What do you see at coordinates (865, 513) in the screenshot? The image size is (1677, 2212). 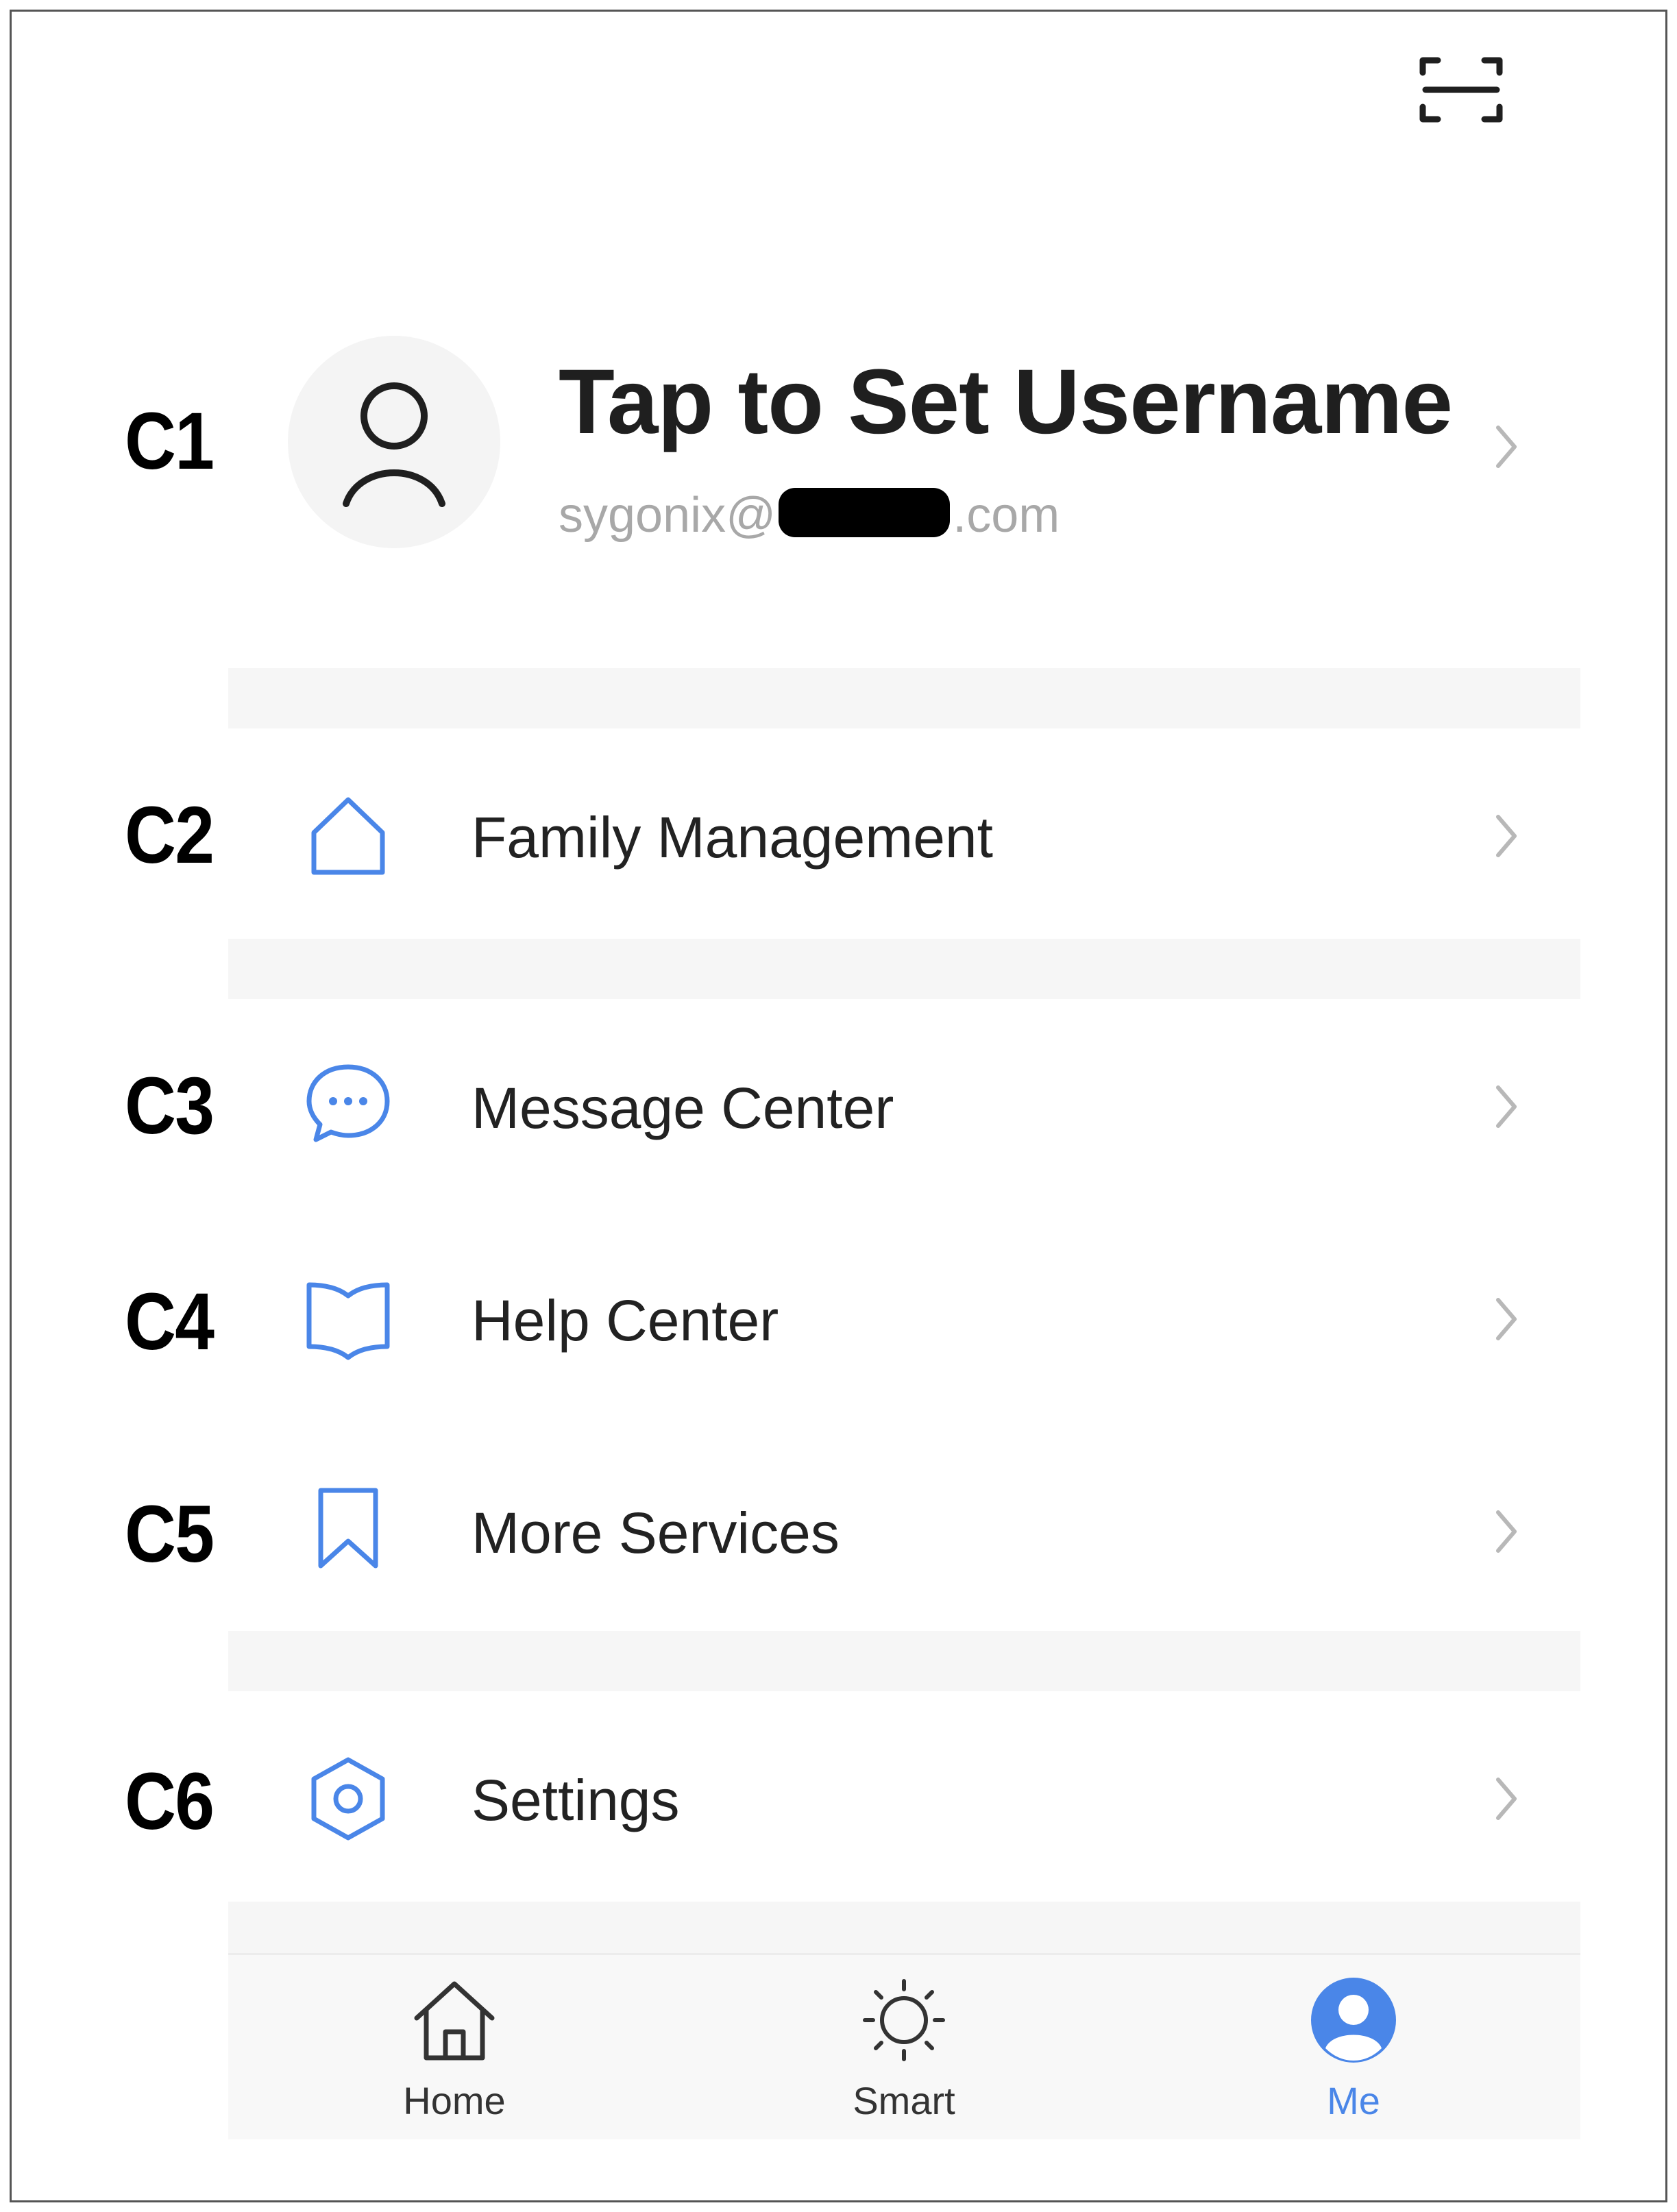 I see `redacted-block` at bounding box center [865, 513].